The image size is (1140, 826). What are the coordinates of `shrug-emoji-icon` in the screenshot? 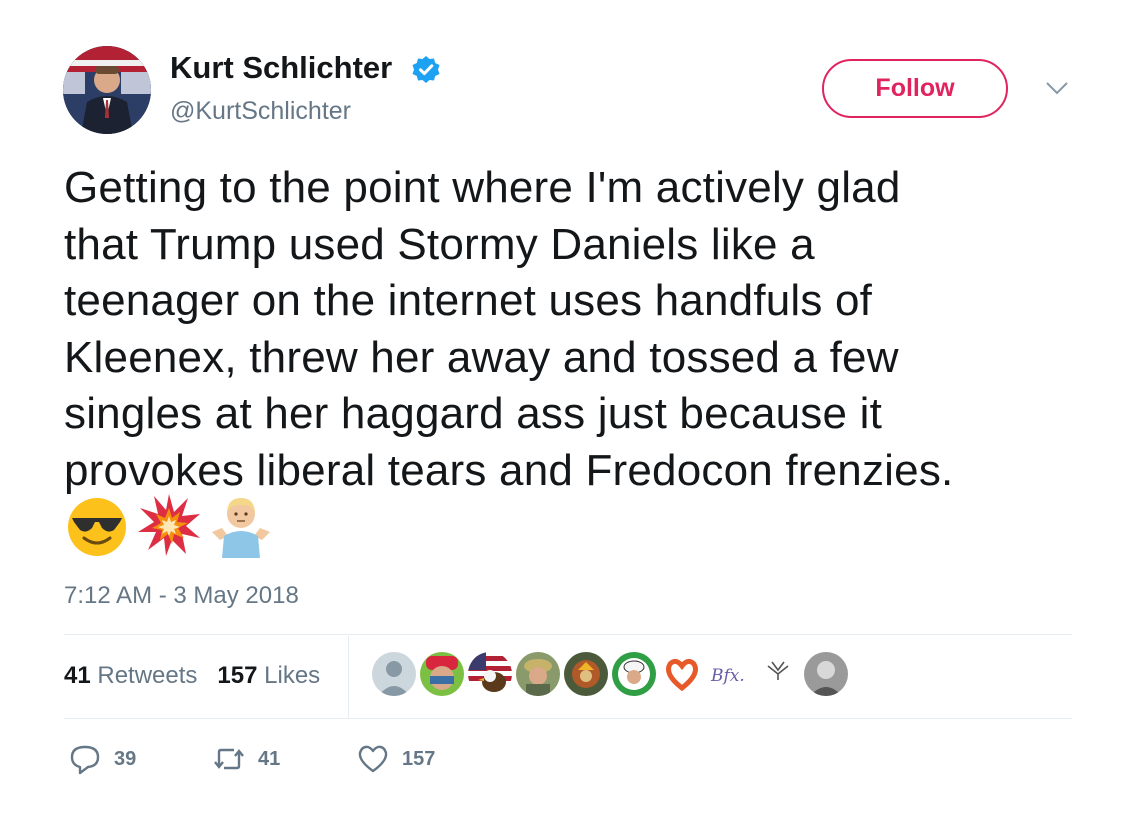 It's located at (241, 525).